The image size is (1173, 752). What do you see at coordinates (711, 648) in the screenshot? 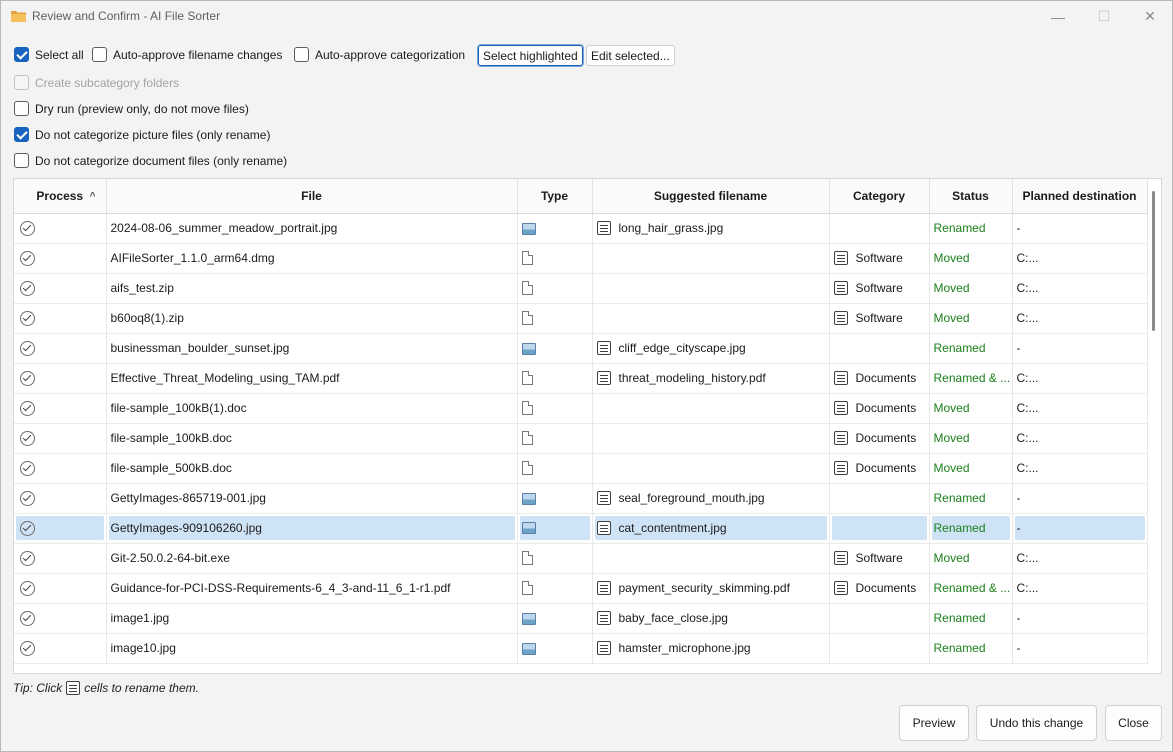
I see `suggested-filename-cell: hamster_microphone.jpg` at bounding box center [711, 648].